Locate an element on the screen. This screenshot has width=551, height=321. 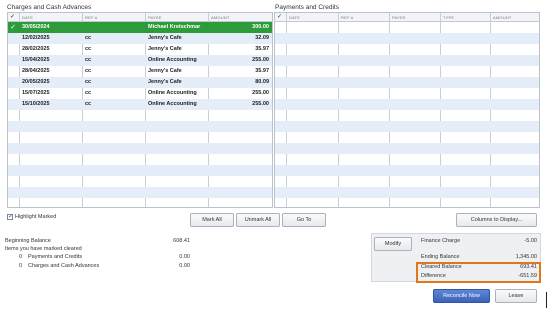
ending-balance-value: 1,345.00 is located at coordinates (526, 257).